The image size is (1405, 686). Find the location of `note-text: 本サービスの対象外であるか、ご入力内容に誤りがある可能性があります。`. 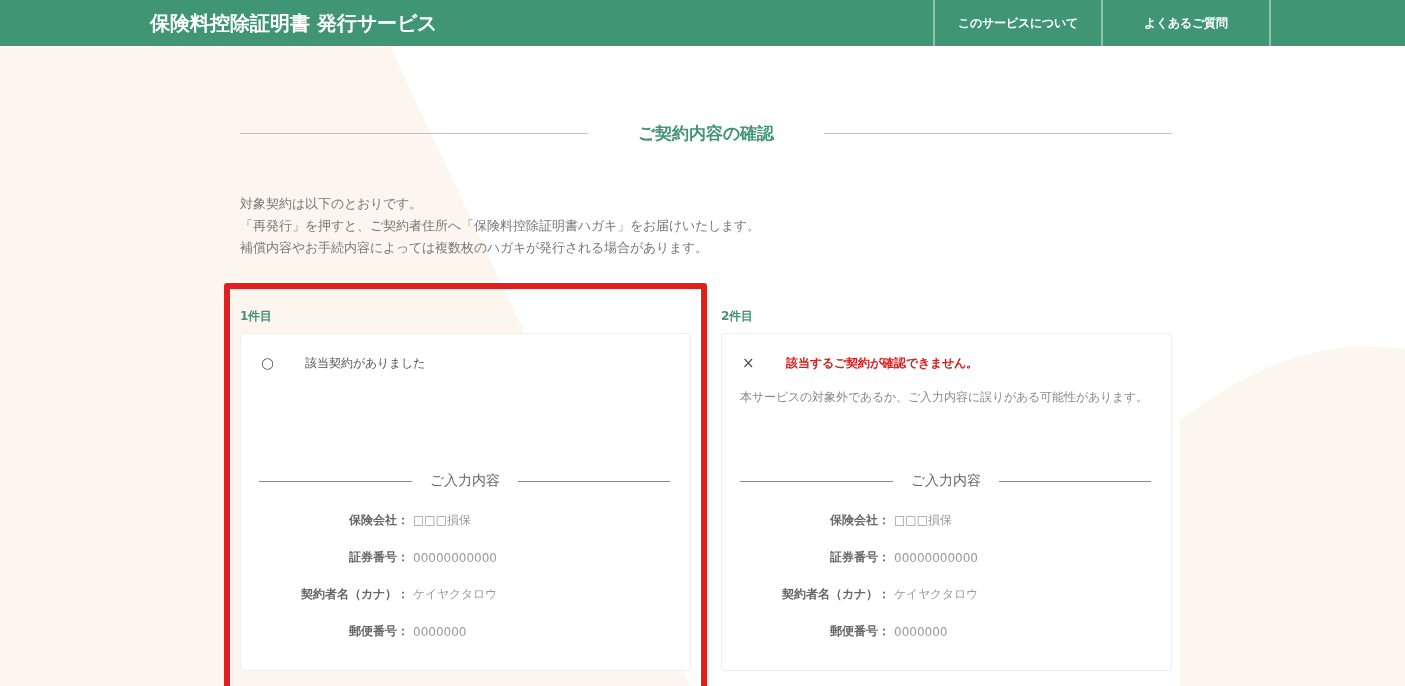

note-text: 本サービスの対象外であるか、ご入力内容に誤りがある可能性があります。 is located at coordinates (944, 397).